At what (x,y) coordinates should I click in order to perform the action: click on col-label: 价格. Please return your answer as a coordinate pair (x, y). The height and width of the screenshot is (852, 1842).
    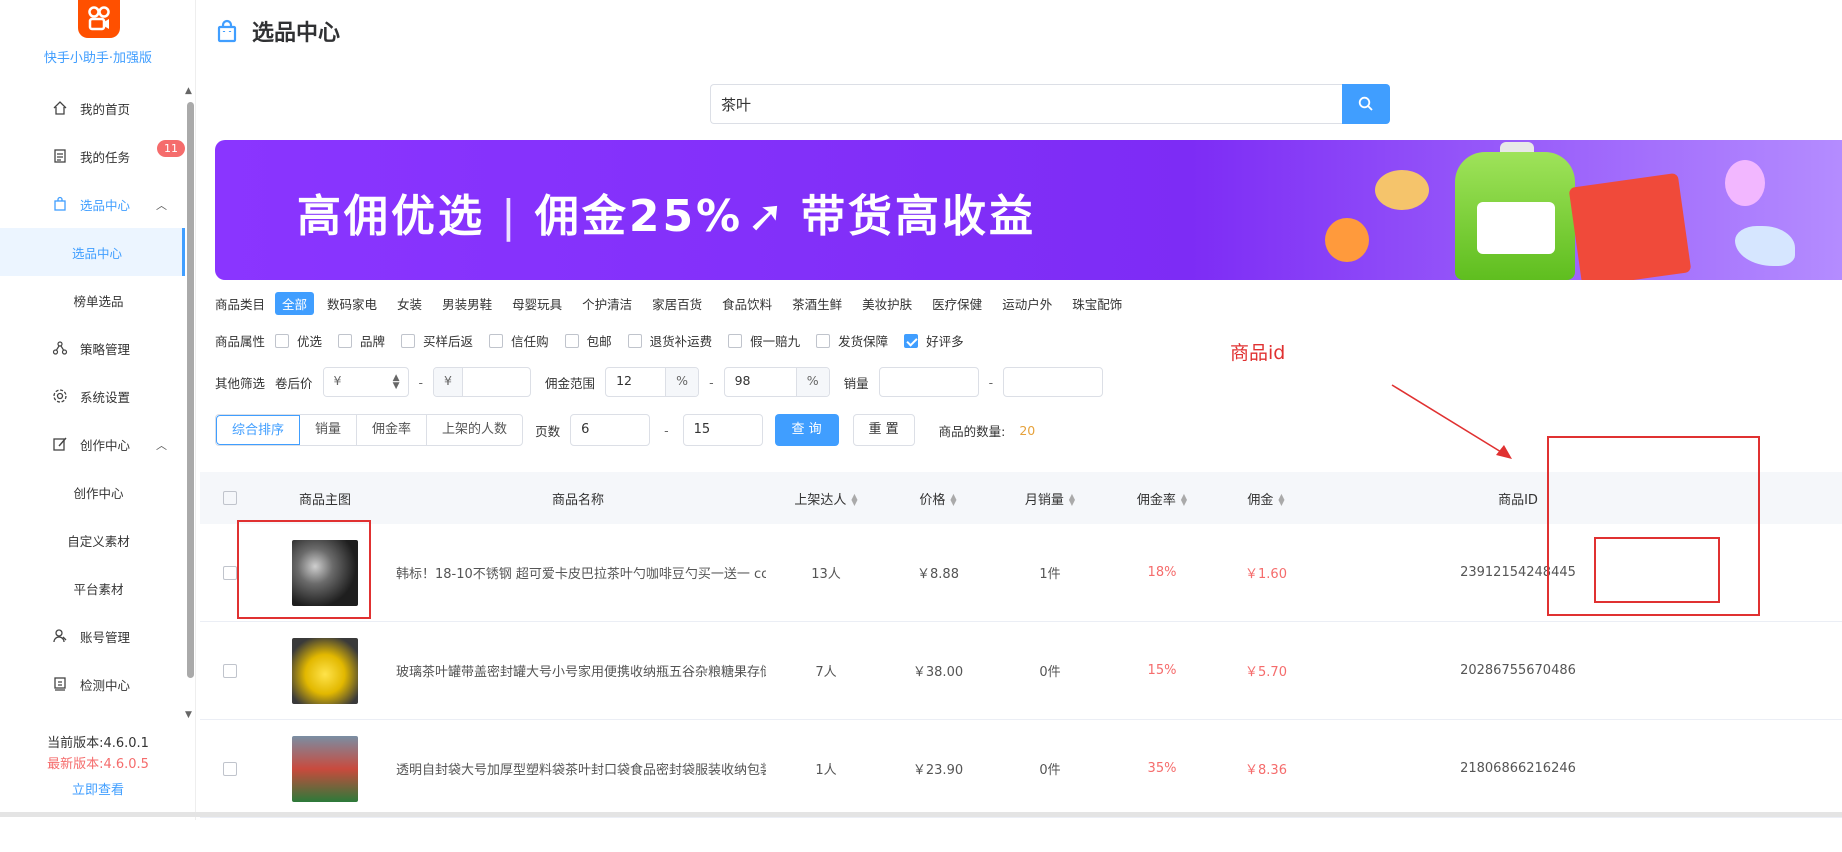
    Looking at the image, I should click on (932, 500).